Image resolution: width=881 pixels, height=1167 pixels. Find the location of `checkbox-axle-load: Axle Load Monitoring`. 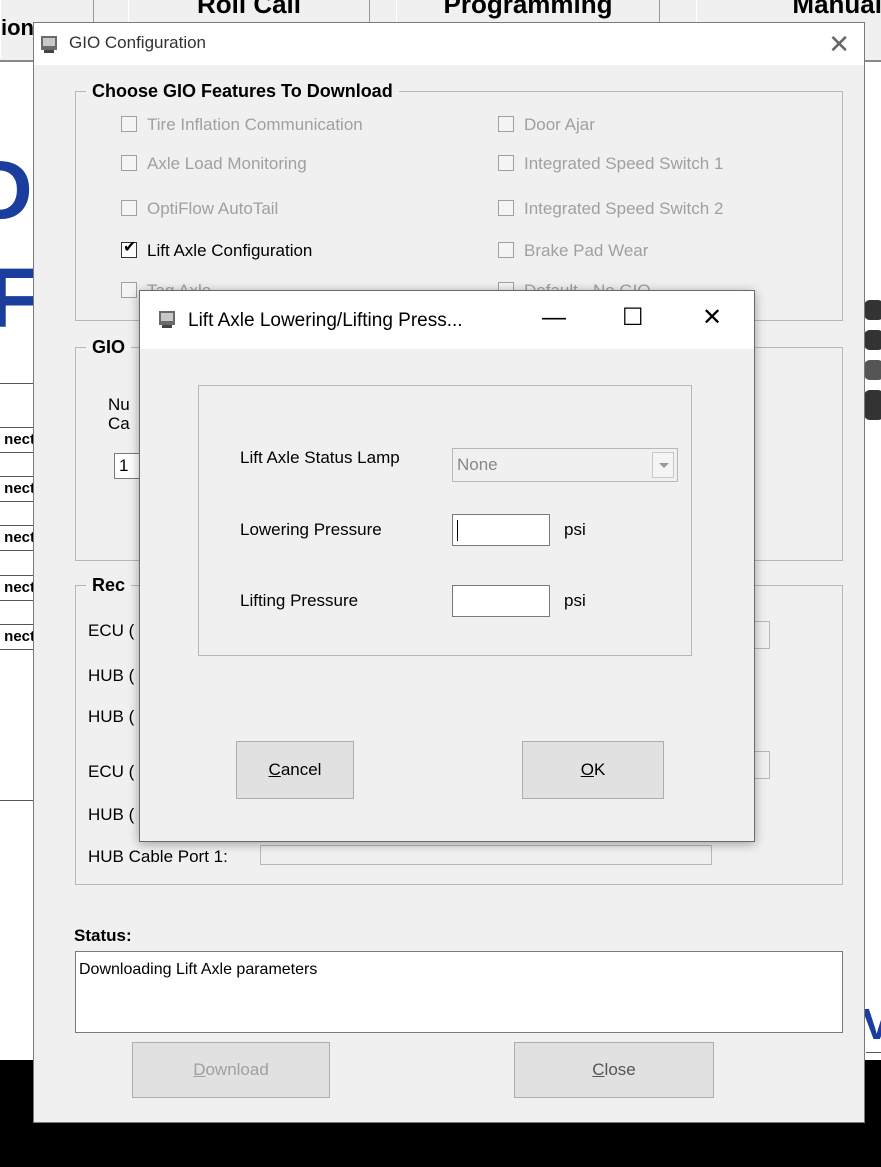

checkbox-axle-load: Axle Load Monitoring is located at coordinates (214, 164).